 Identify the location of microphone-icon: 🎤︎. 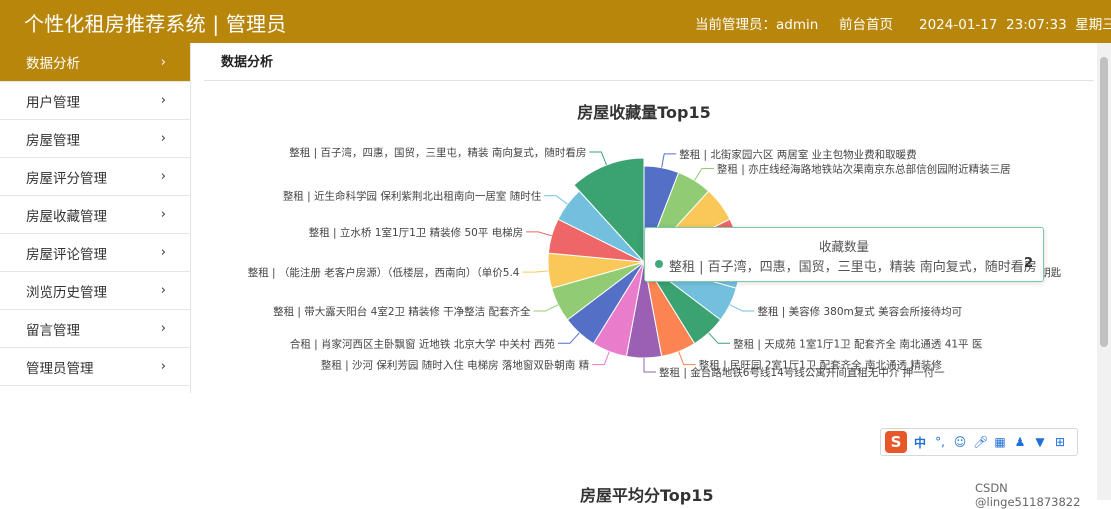
(980, 442).